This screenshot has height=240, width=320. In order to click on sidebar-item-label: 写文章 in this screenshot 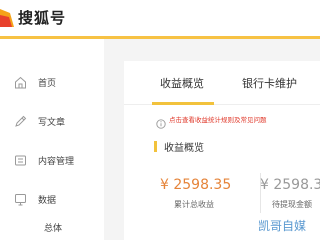, I will do `click(52, 123)`.